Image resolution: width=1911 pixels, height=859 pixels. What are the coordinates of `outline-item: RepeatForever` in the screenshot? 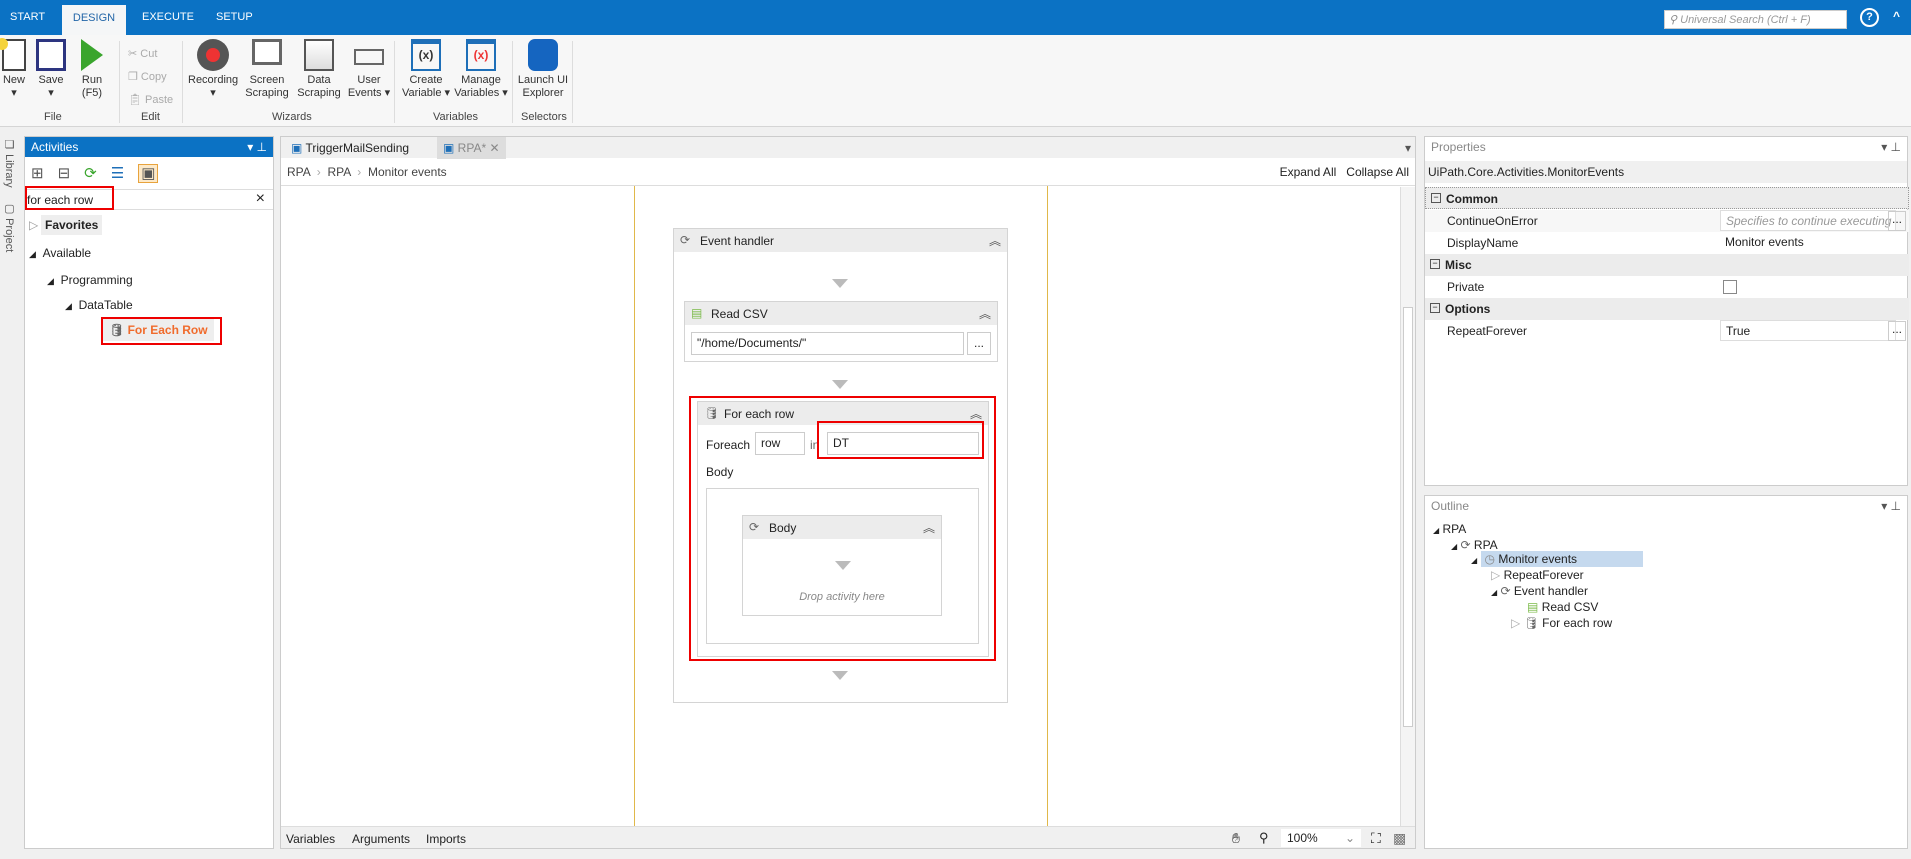 It's located at (1544, 575).